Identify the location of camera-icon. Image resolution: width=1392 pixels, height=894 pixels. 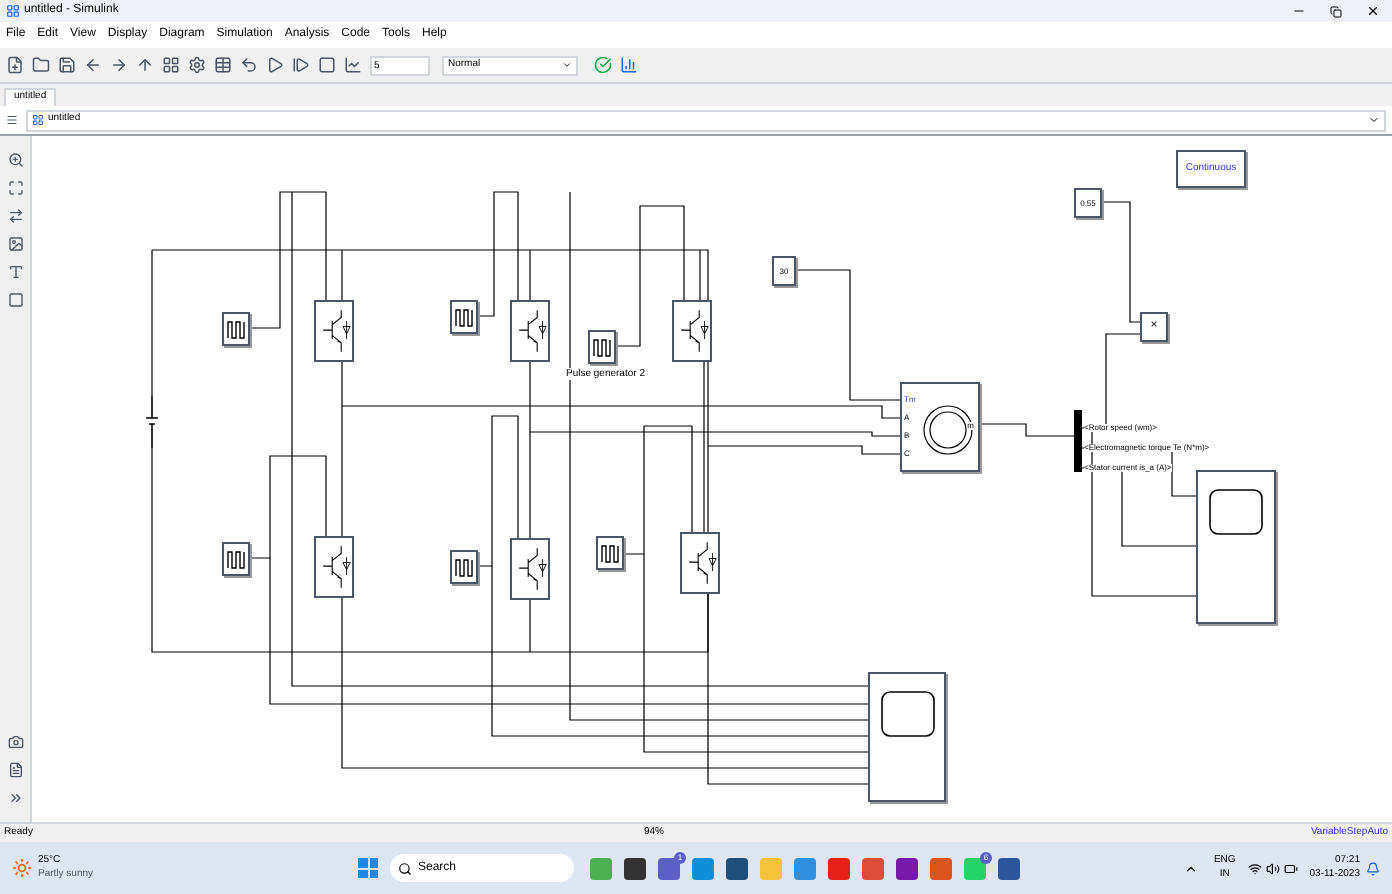
(15, 742).